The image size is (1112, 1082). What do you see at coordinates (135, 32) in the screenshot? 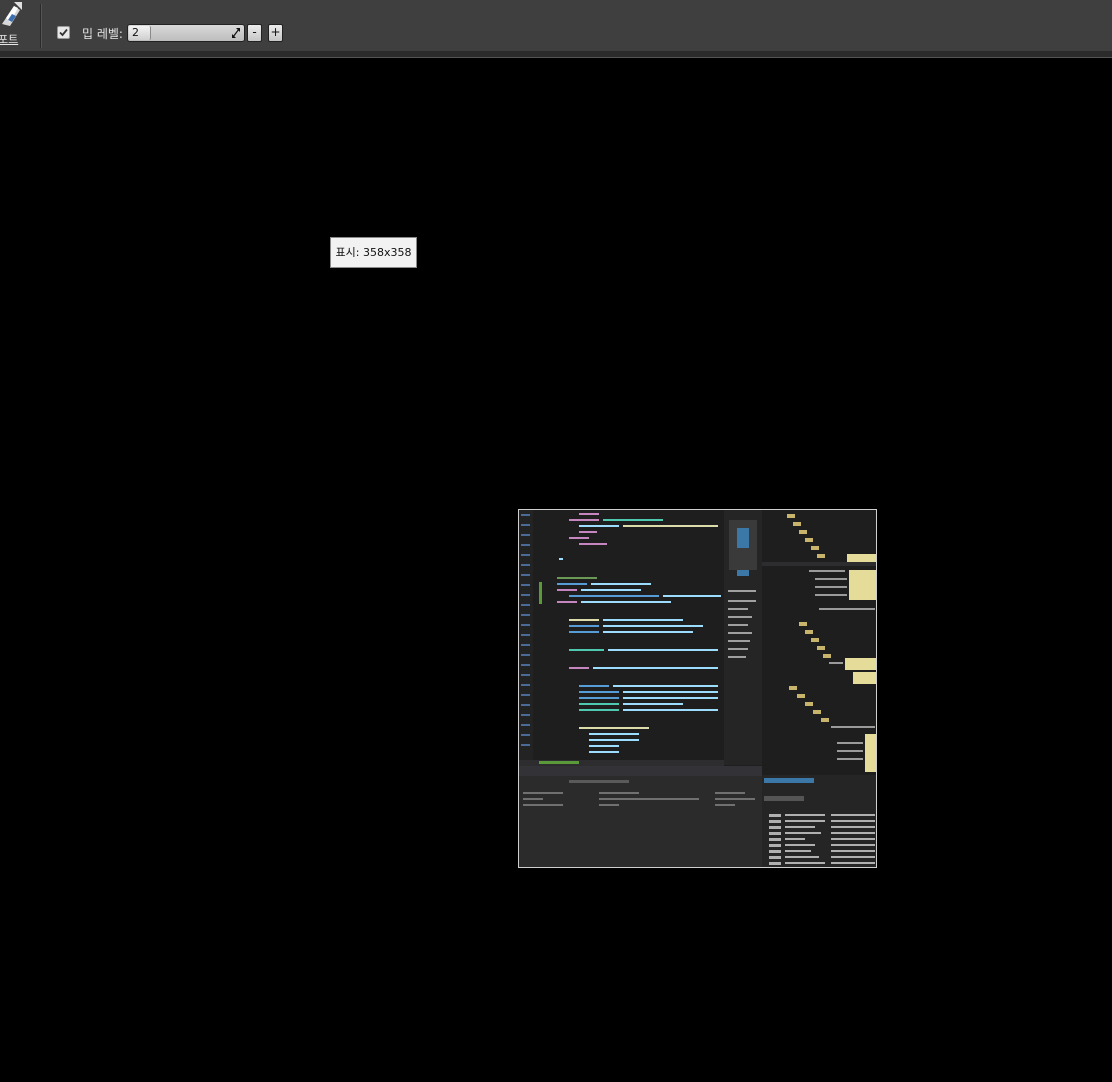
I see `mip-level-value: 2` at bounding box center [135, 32].